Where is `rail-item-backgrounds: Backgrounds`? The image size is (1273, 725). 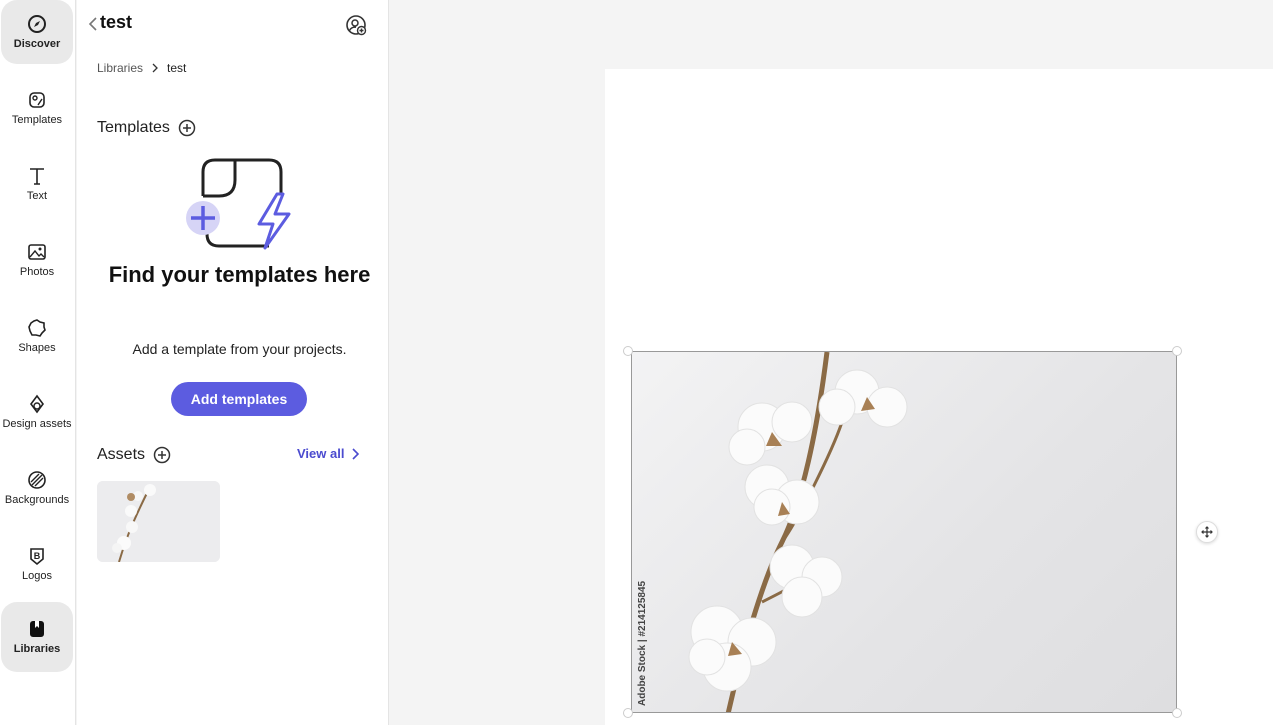
rail-item-backgrounds: Backgrounds is located at coordinates (37, 488).